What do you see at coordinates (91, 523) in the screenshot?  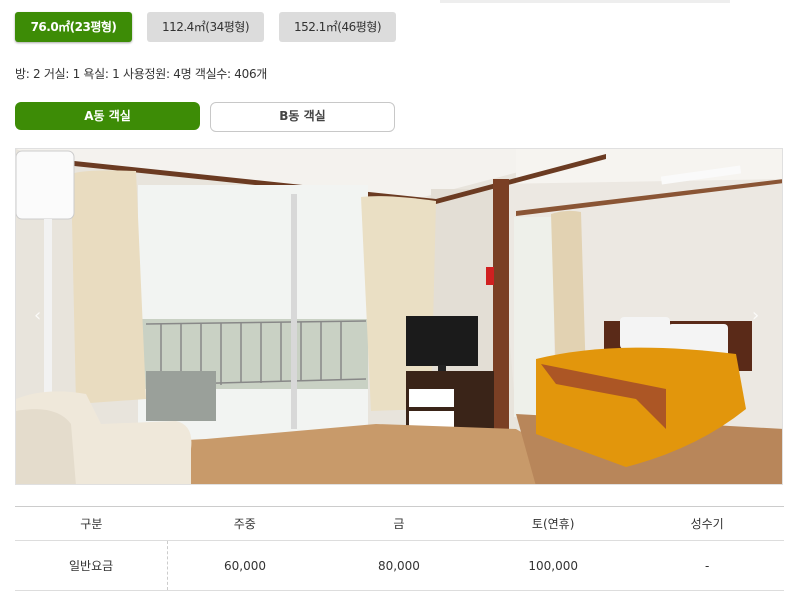 I see `header-category: 구분` at bounding box center [91, 523].